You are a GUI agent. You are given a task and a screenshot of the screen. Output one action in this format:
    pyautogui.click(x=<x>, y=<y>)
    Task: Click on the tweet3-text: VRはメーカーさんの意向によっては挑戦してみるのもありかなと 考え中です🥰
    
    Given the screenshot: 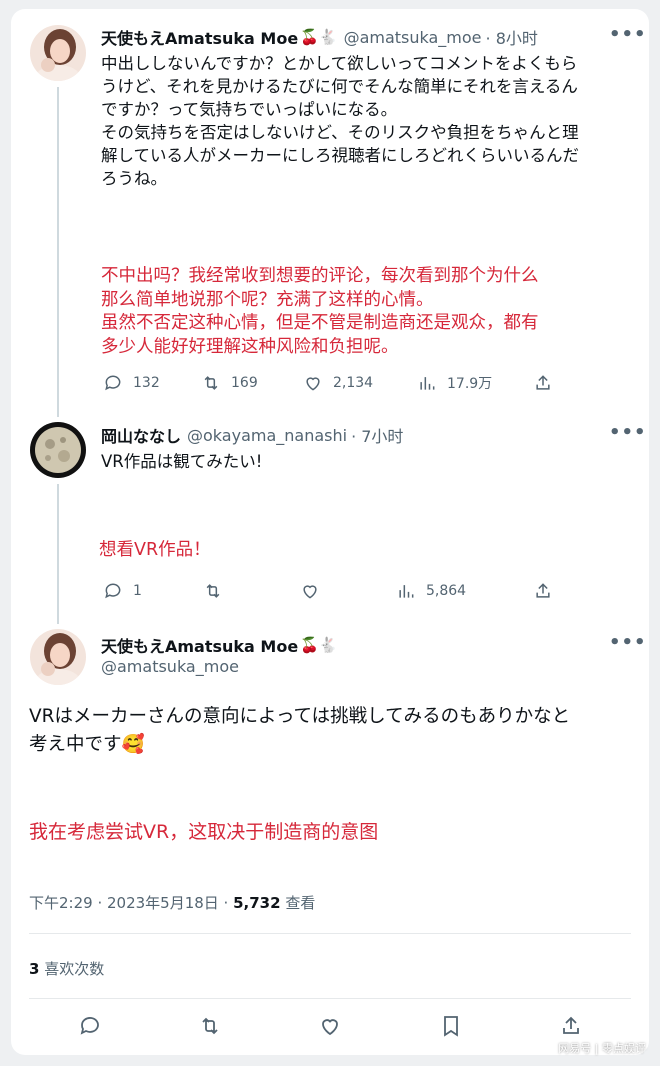 What is the action you would take?
    pyautogui.click(x=300, y=730)
    